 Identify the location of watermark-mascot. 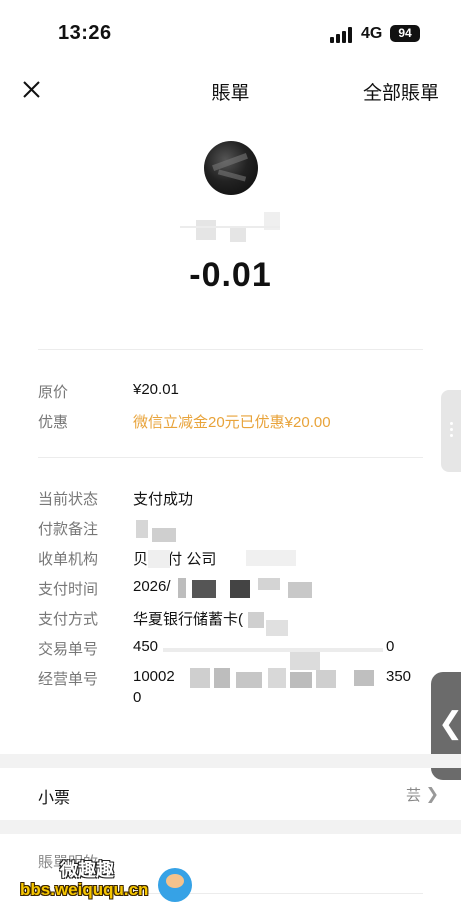
(175, 885).